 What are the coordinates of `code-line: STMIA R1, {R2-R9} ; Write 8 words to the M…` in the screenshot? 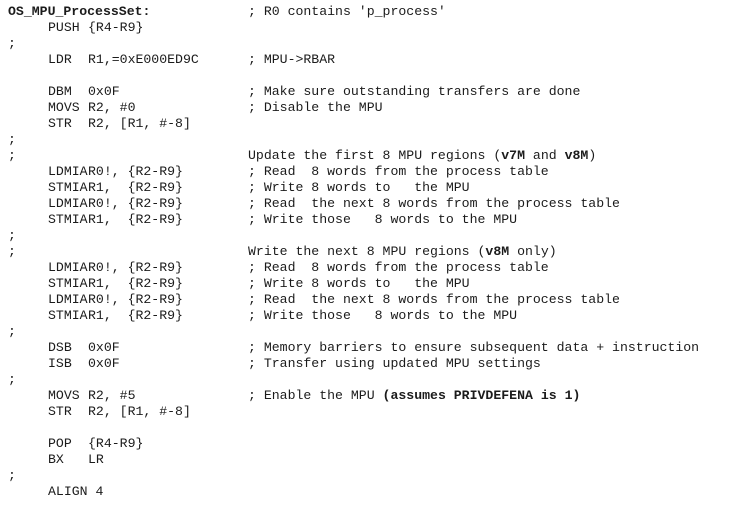 It's located at (378, 188).